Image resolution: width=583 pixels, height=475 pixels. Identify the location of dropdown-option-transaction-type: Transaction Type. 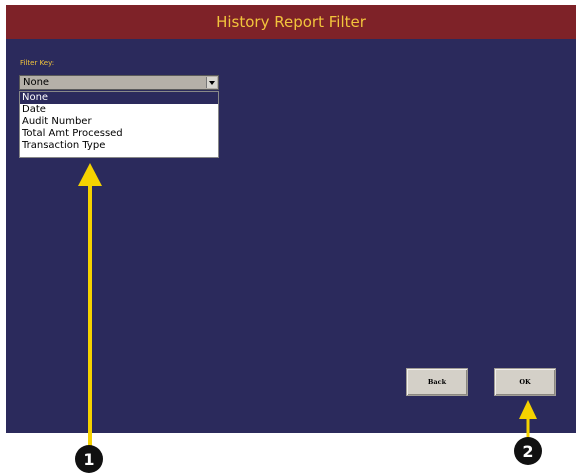
(119, 146).